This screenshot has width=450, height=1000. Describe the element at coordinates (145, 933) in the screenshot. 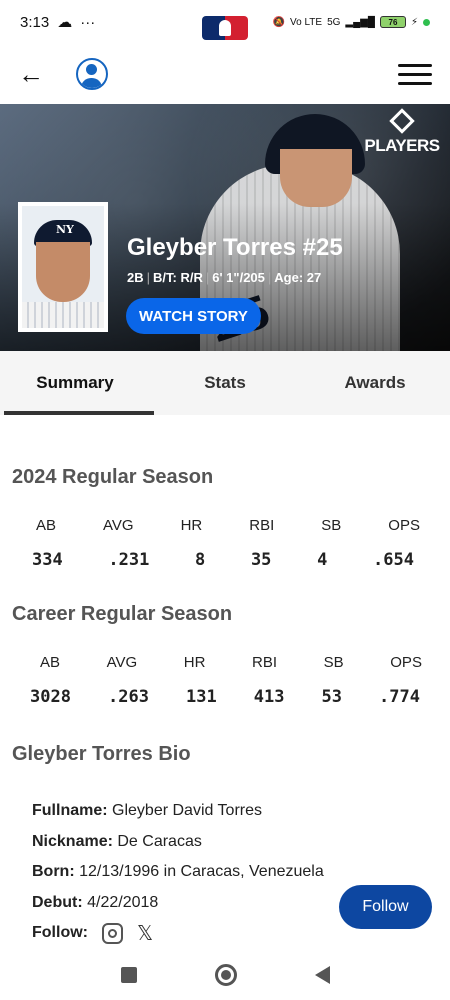

I see `x-twitter-icon: 𝕏` at that location.